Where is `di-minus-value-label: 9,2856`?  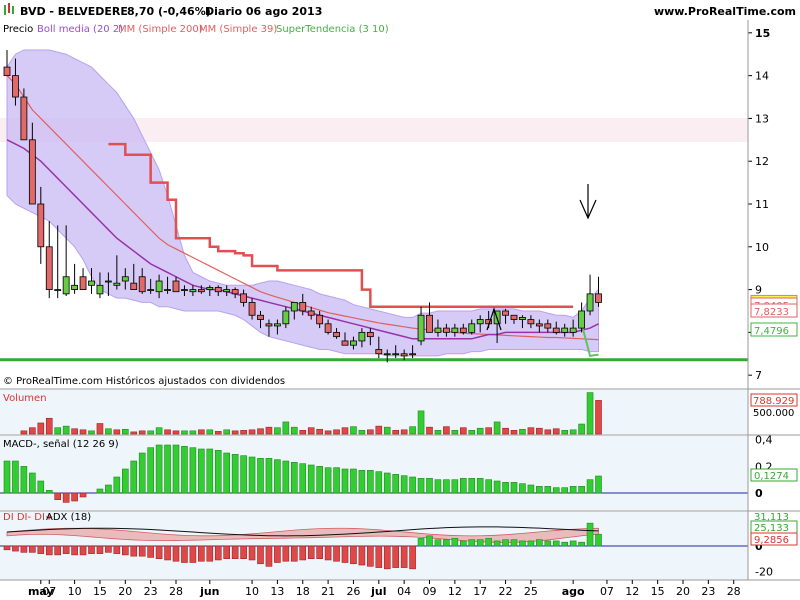 di-minus-value-label: 9,2856 is located at coordinates (771, 540).